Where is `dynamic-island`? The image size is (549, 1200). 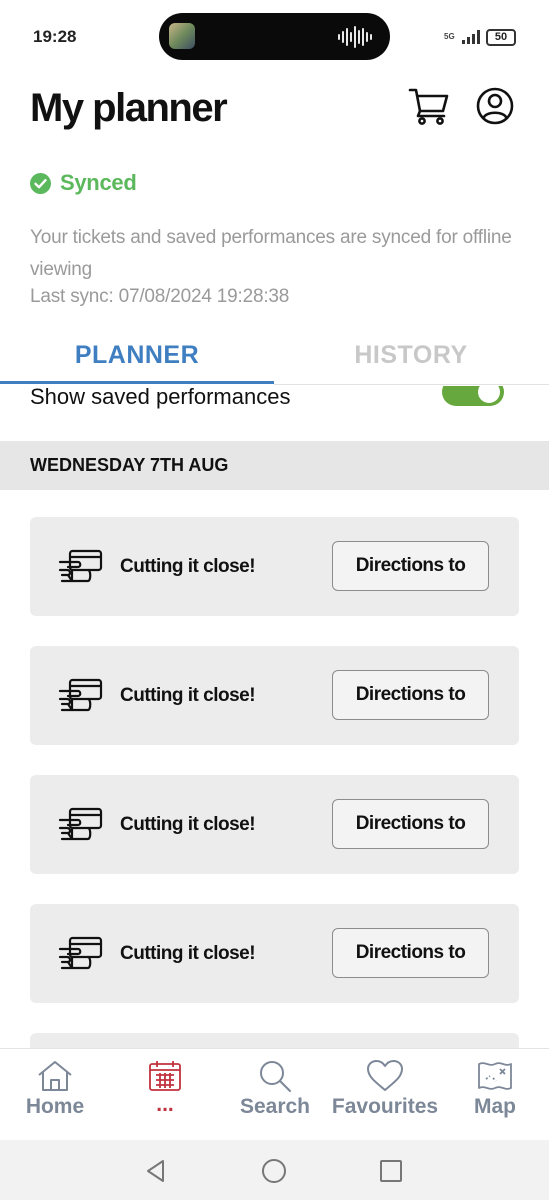 dynamic-island is located at coordinates (274, 36).